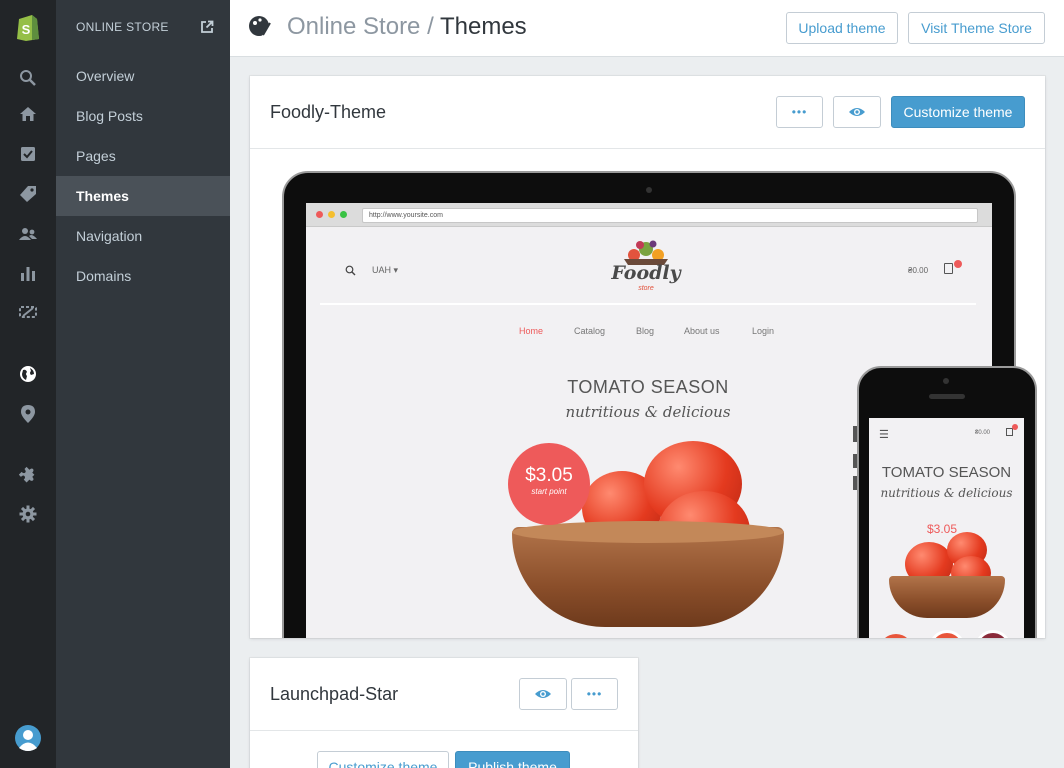 Image resolution: width=1064 pixels, height=768 pixels. I want to click on user-avatar-icon, so click(28, 738).